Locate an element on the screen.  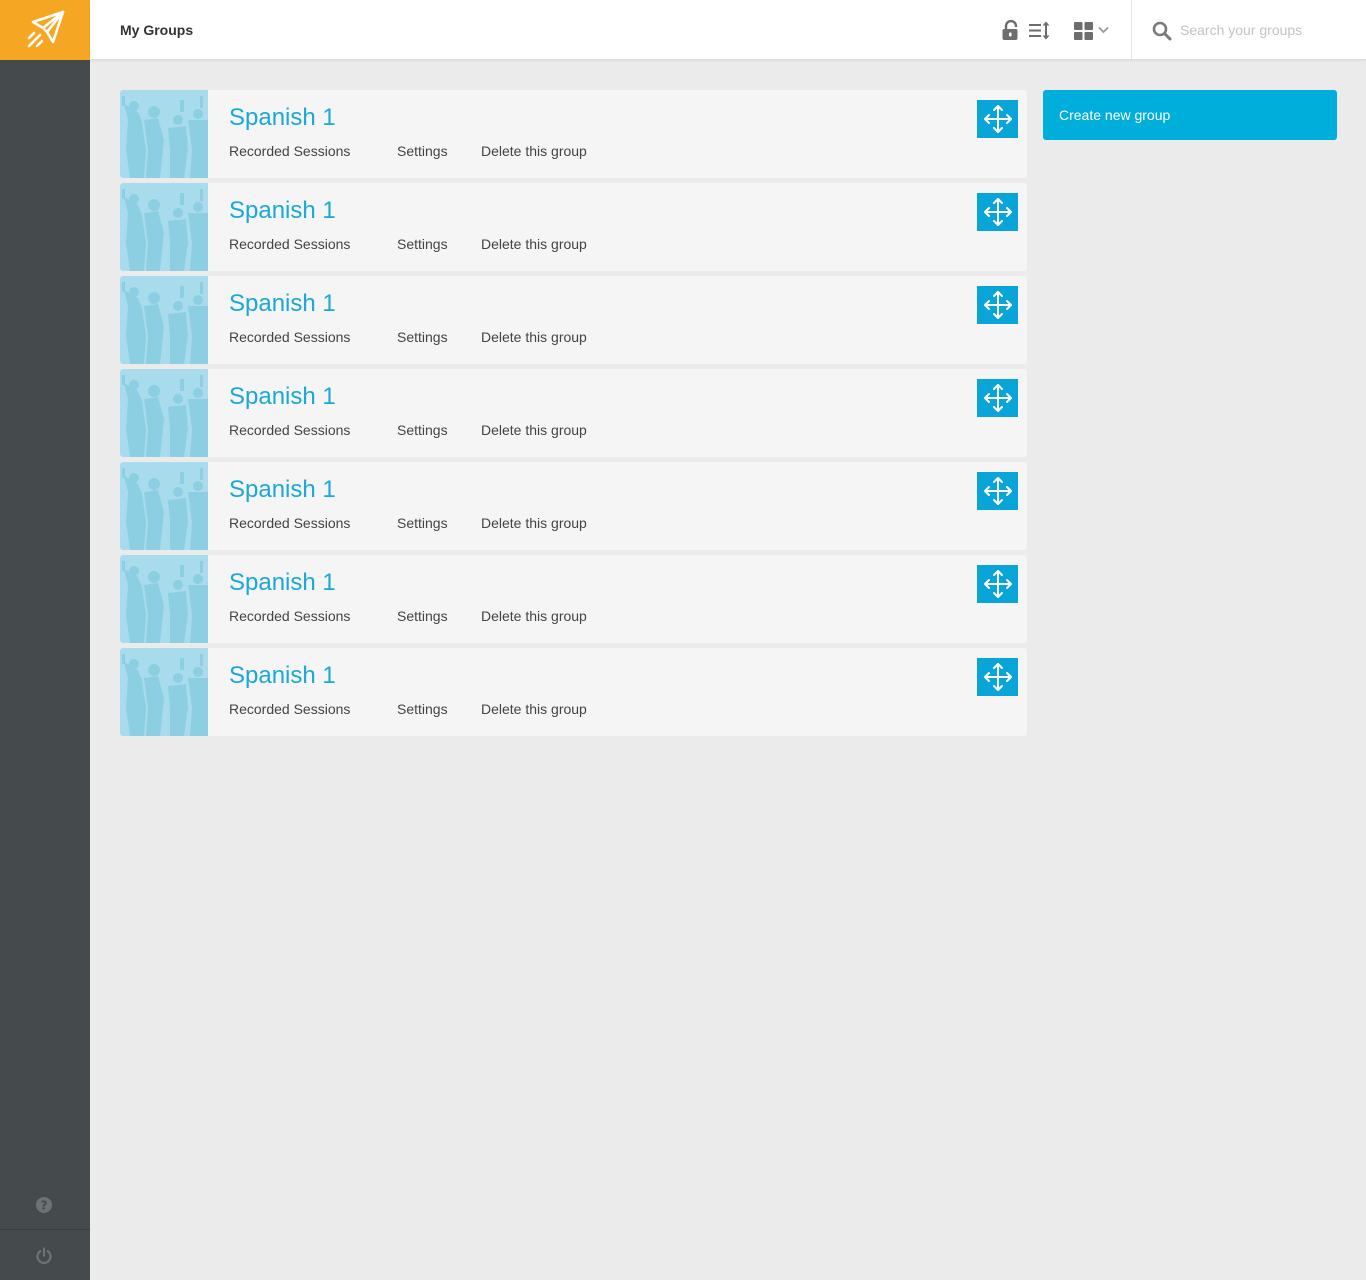
unlock-icon is located at coordinates (1011, 30).